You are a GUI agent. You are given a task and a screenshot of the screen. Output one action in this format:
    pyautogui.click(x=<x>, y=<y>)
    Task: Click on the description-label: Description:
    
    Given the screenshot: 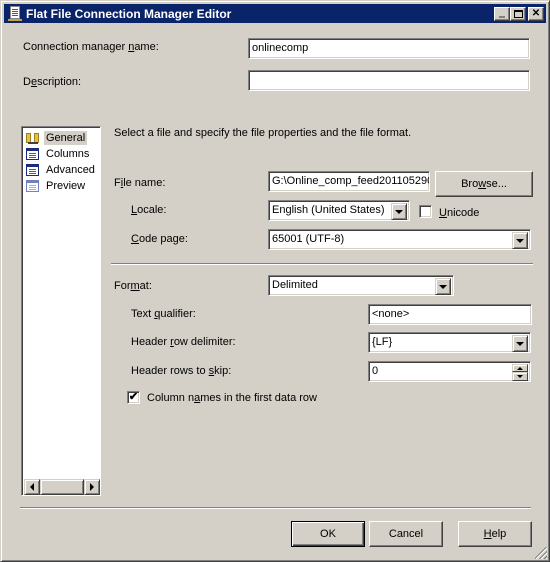 What is the action you would take?
    pyautogui.click(x=52, y=82)
    